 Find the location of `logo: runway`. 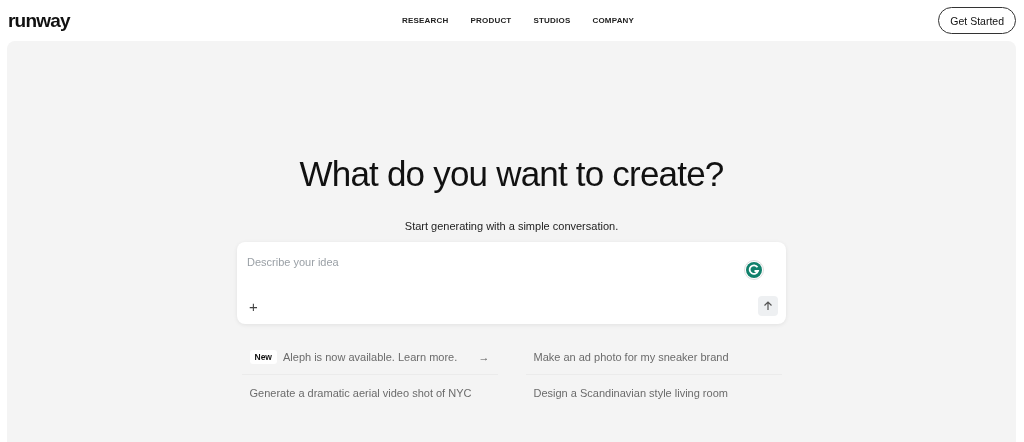

logo: runway is located at coordinates (39, 20).